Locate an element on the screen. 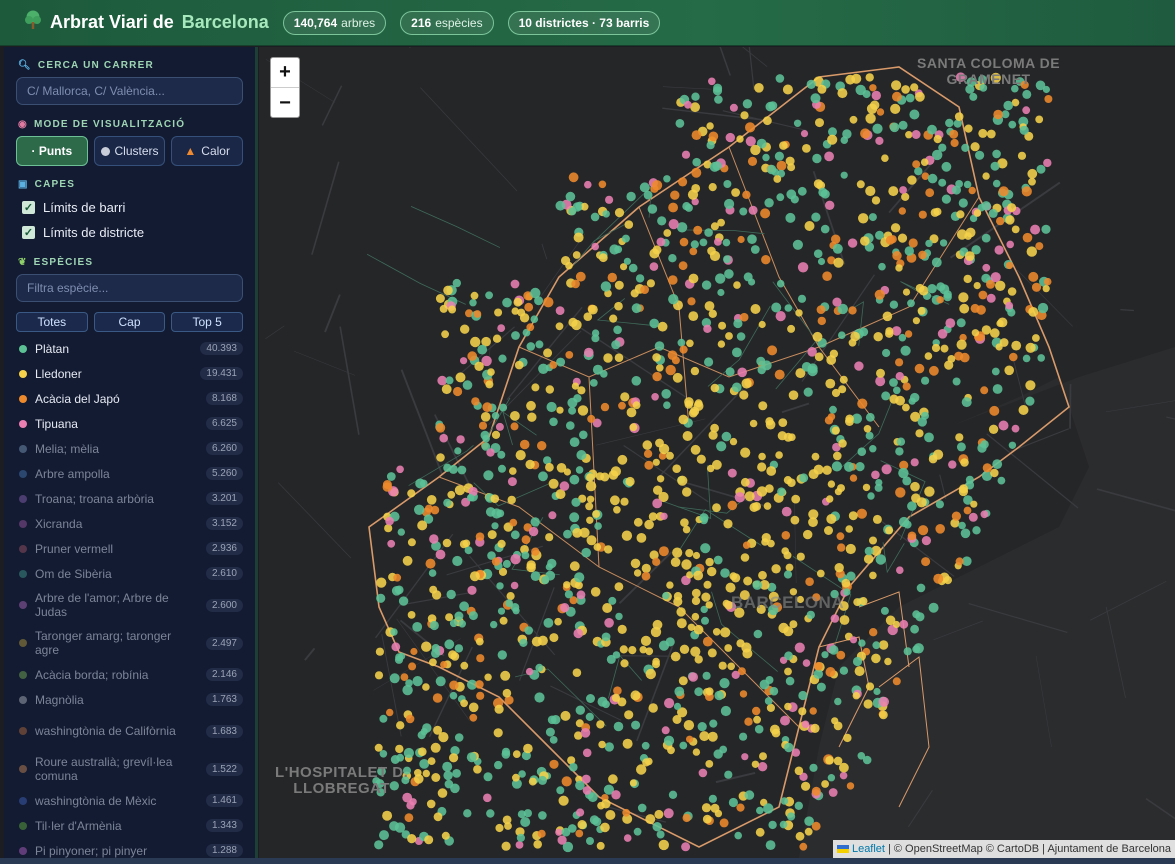  select-top5-button: Top 5 is located at coordinates (207, 322).